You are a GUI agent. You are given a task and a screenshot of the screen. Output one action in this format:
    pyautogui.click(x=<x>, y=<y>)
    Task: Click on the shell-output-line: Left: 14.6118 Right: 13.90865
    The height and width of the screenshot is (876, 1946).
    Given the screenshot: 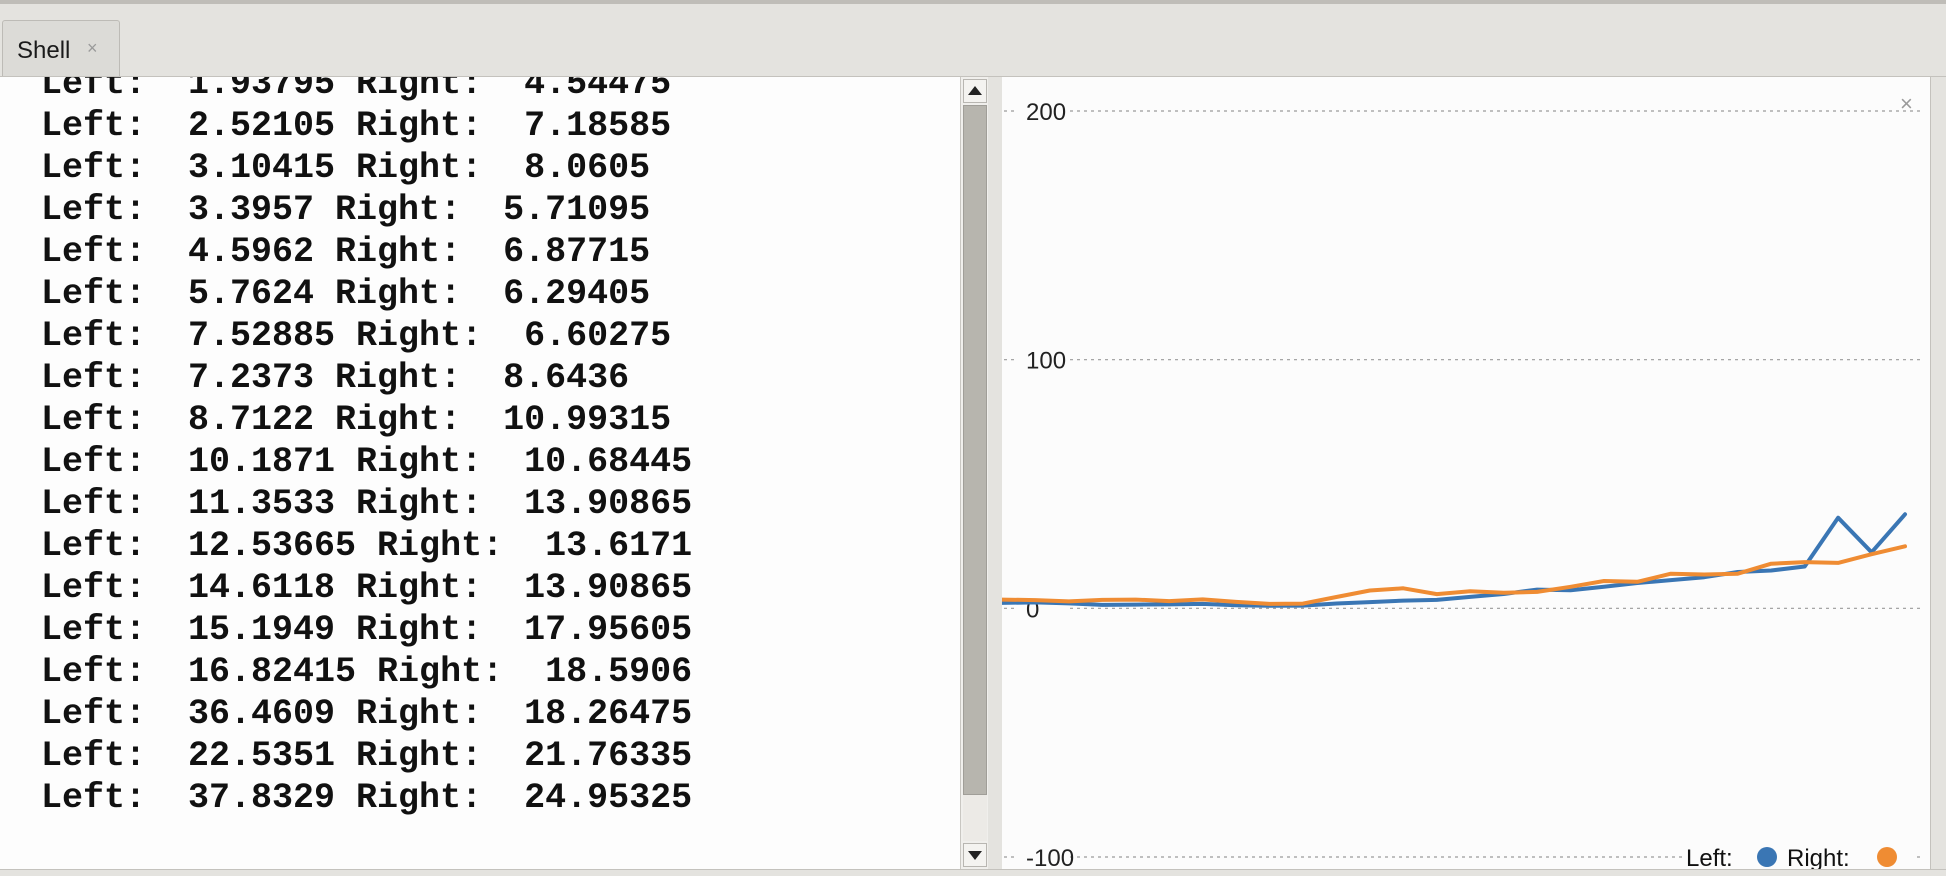 What is the action you would take?
    pyautogui.click(x=367, y=588)
    